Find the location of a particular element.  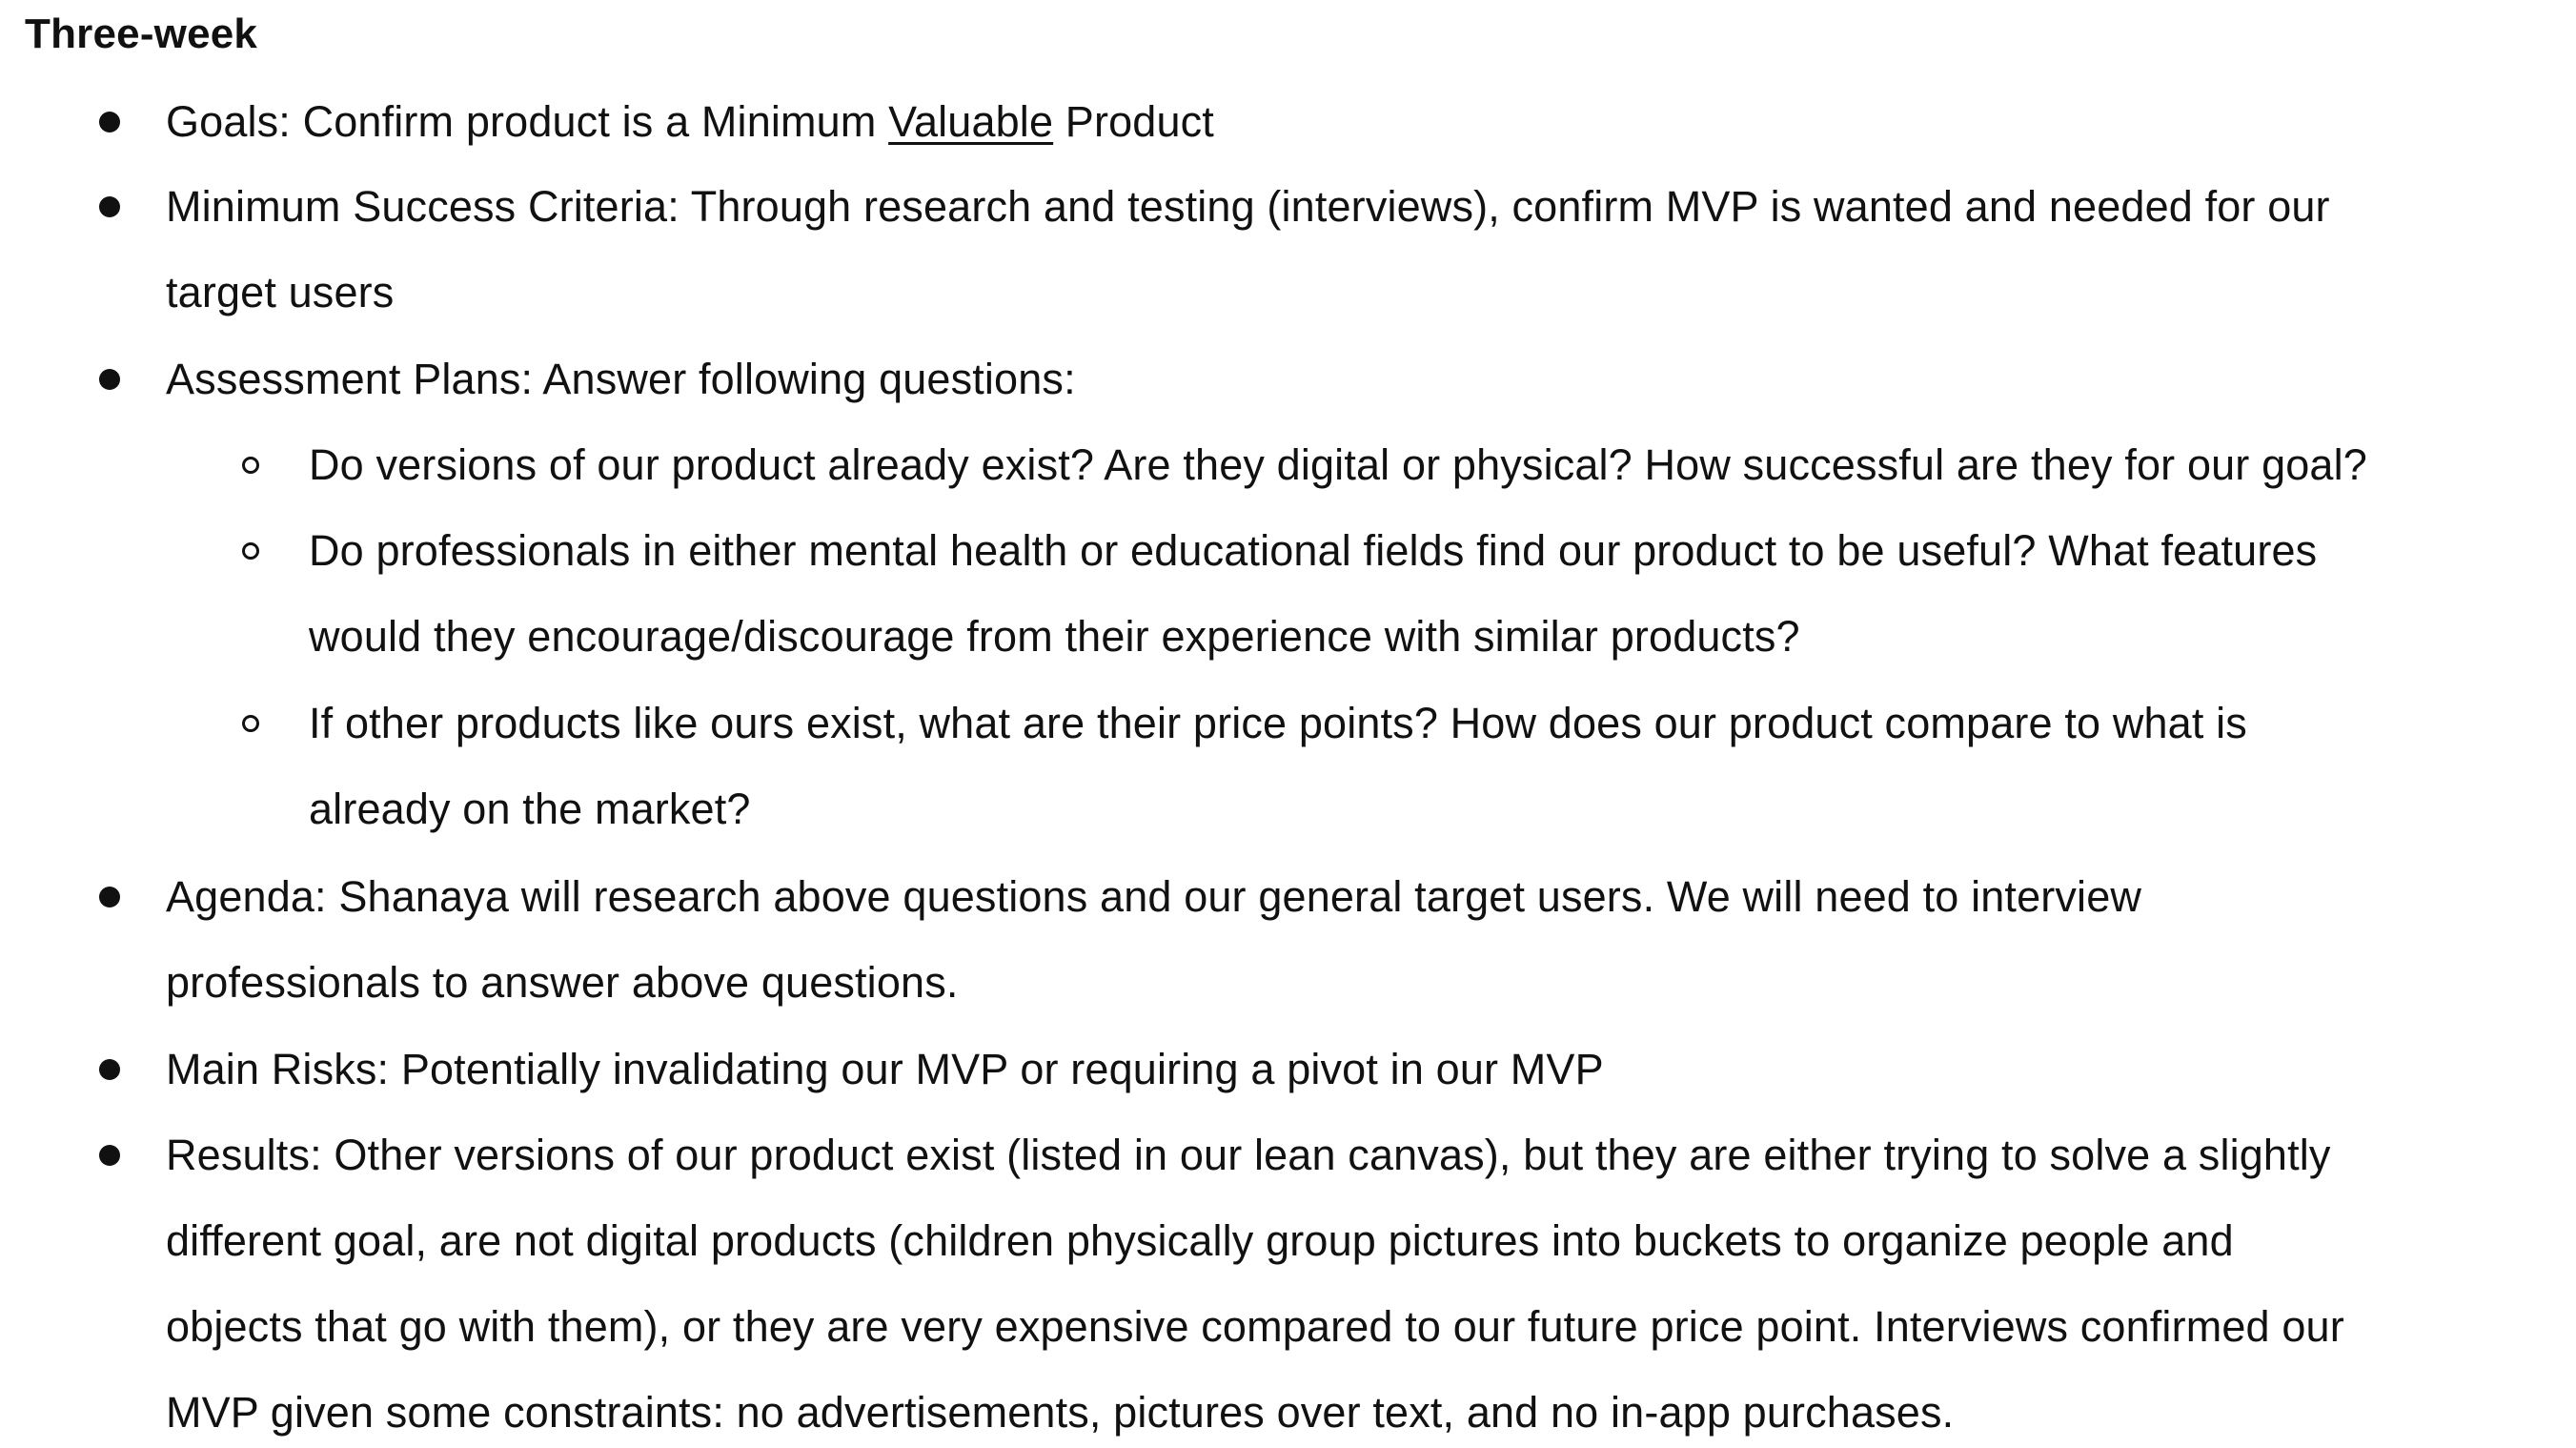

goals-text-end: Product is located at coordinates (1133, 121).